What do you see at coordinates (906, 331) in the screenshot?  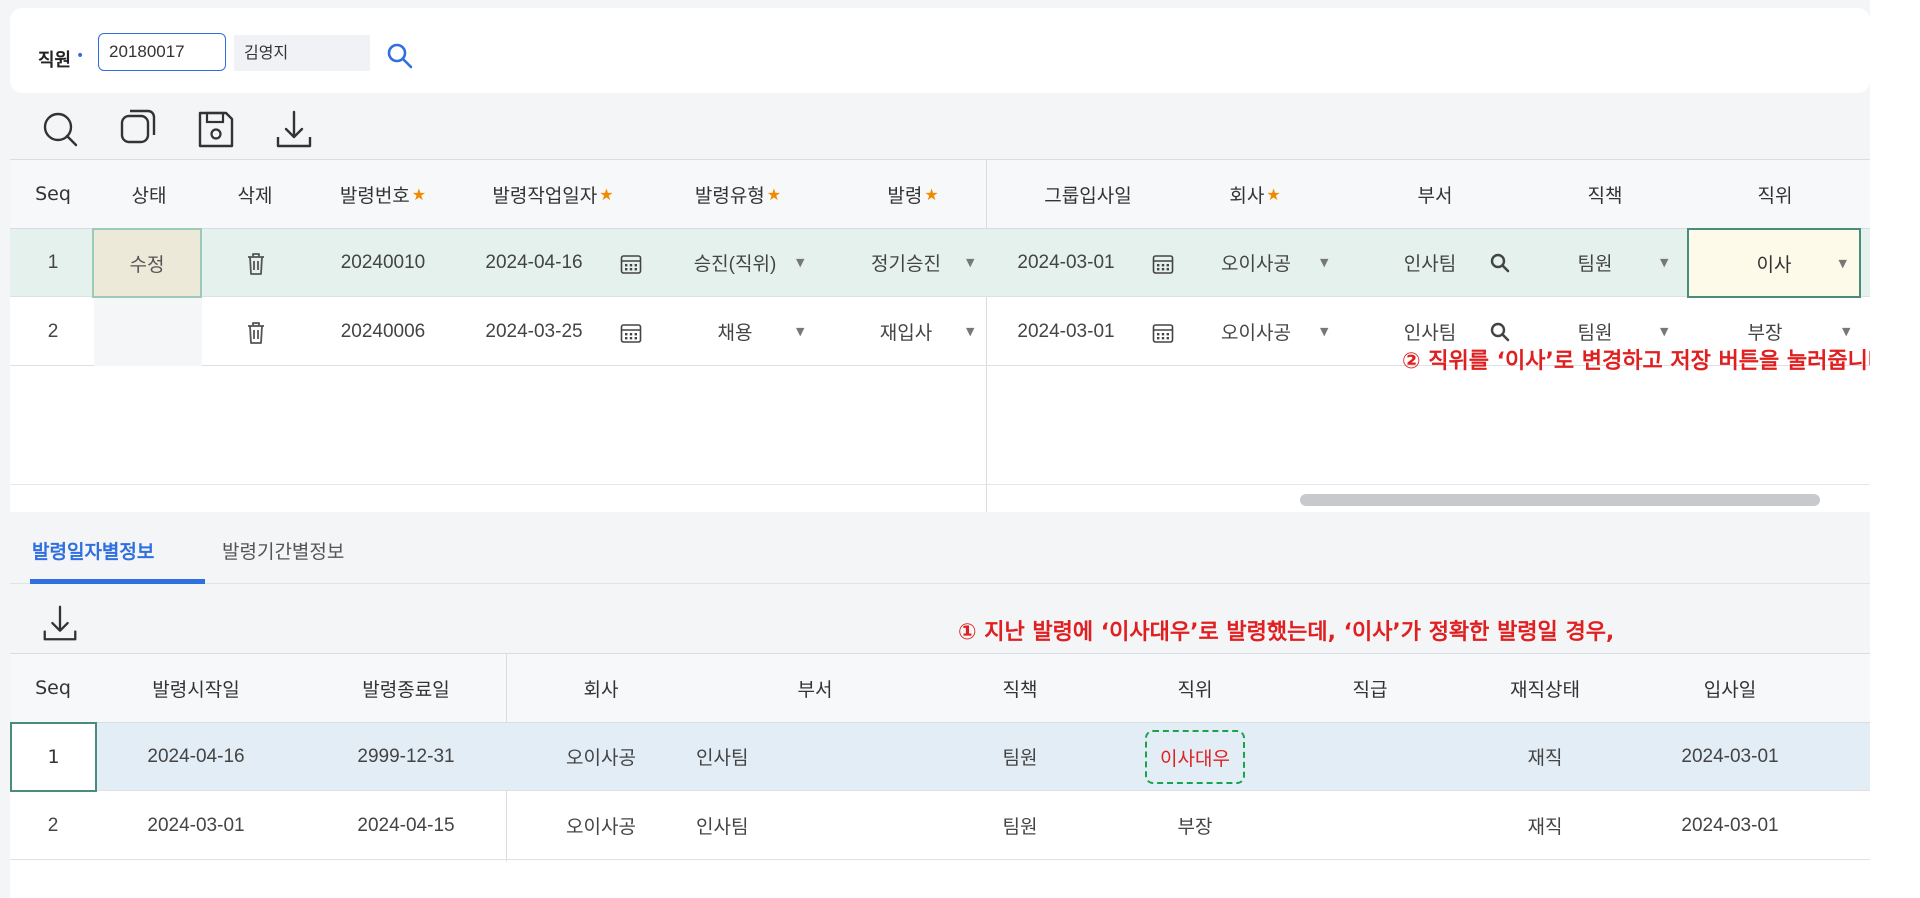 I see `cell-order: 재입사` at bounding box center [906, 331].